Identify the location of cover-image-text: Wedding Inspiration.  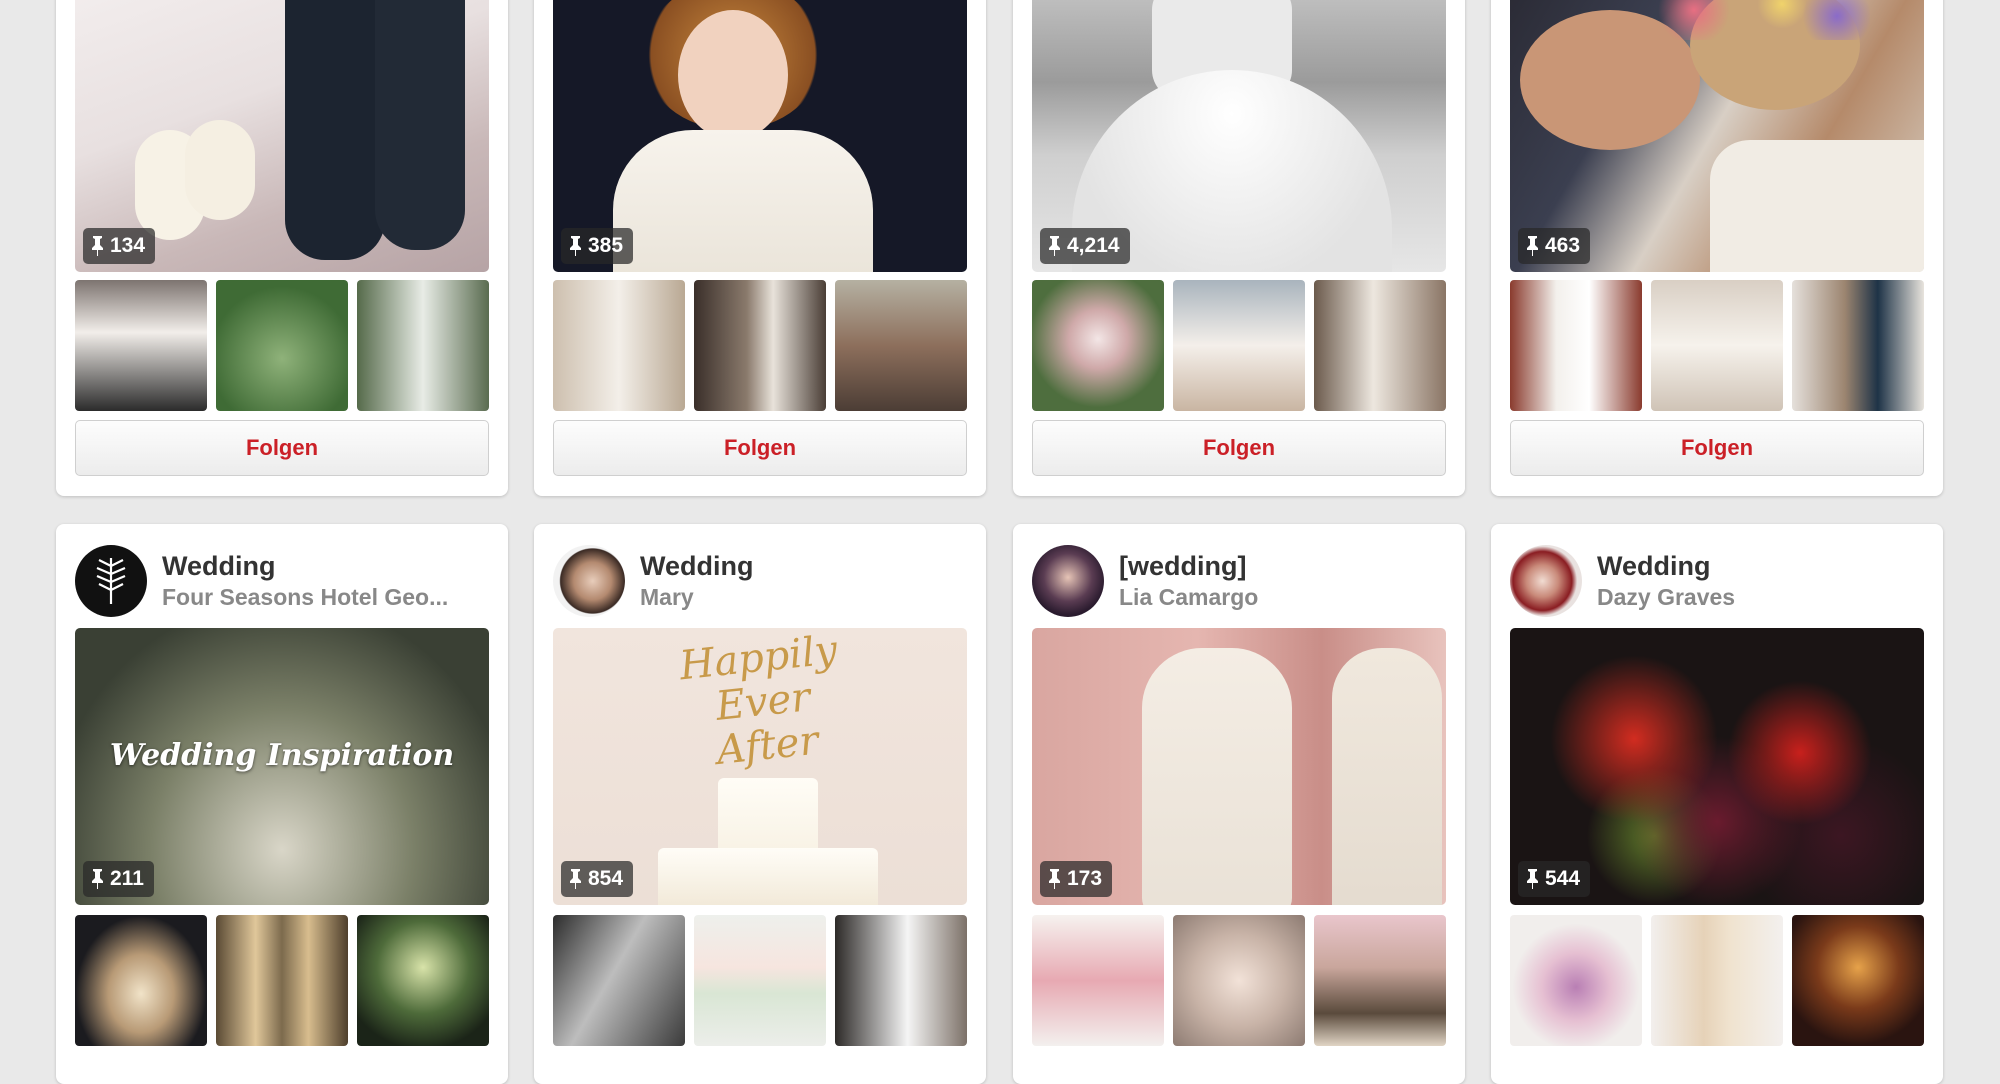
(282, 755).